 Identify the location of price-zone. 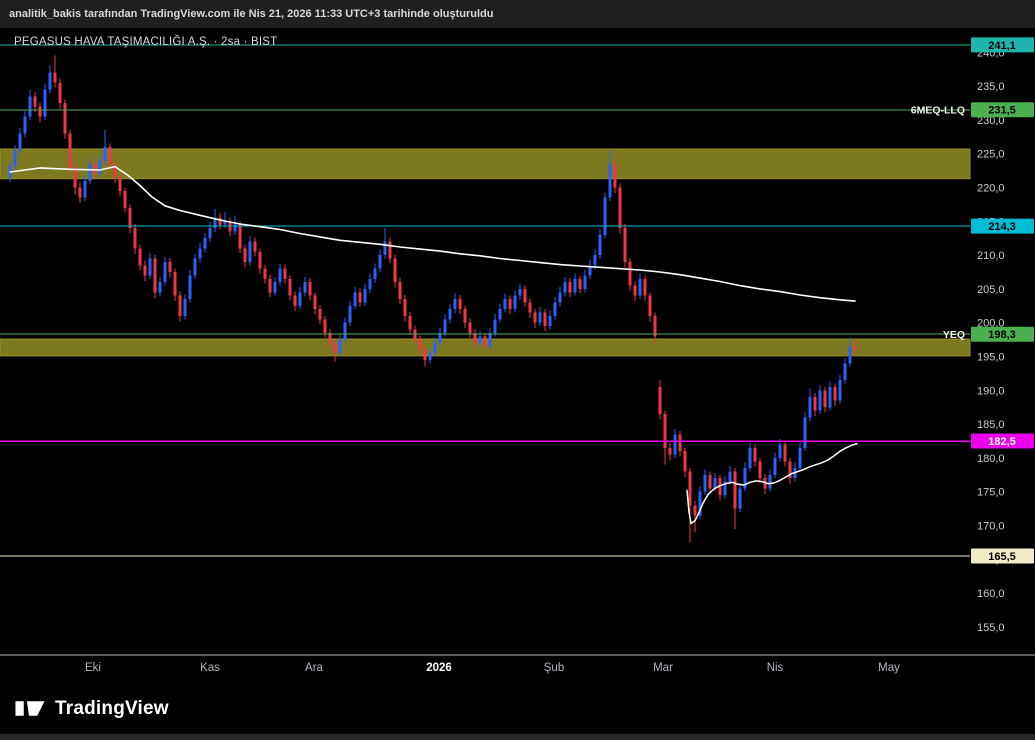
(485, 164).